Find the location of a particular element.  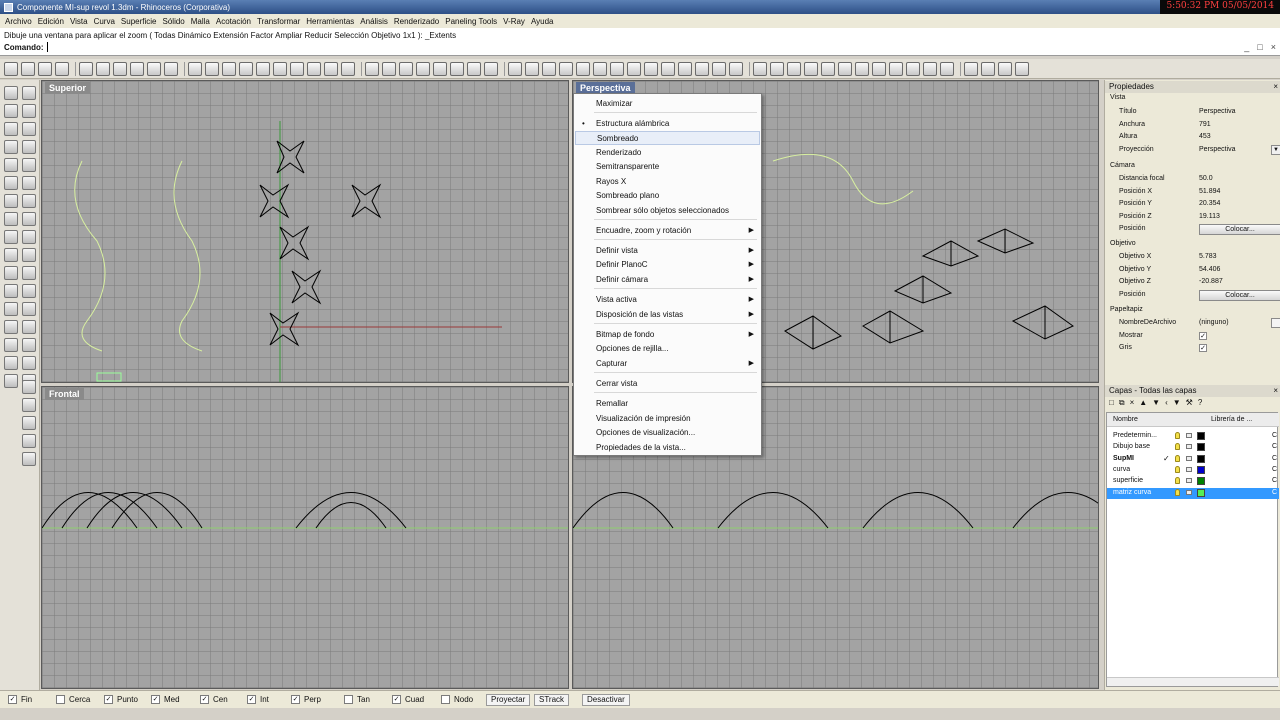

menu-5: Sólido is located at coordinates (174, 21).